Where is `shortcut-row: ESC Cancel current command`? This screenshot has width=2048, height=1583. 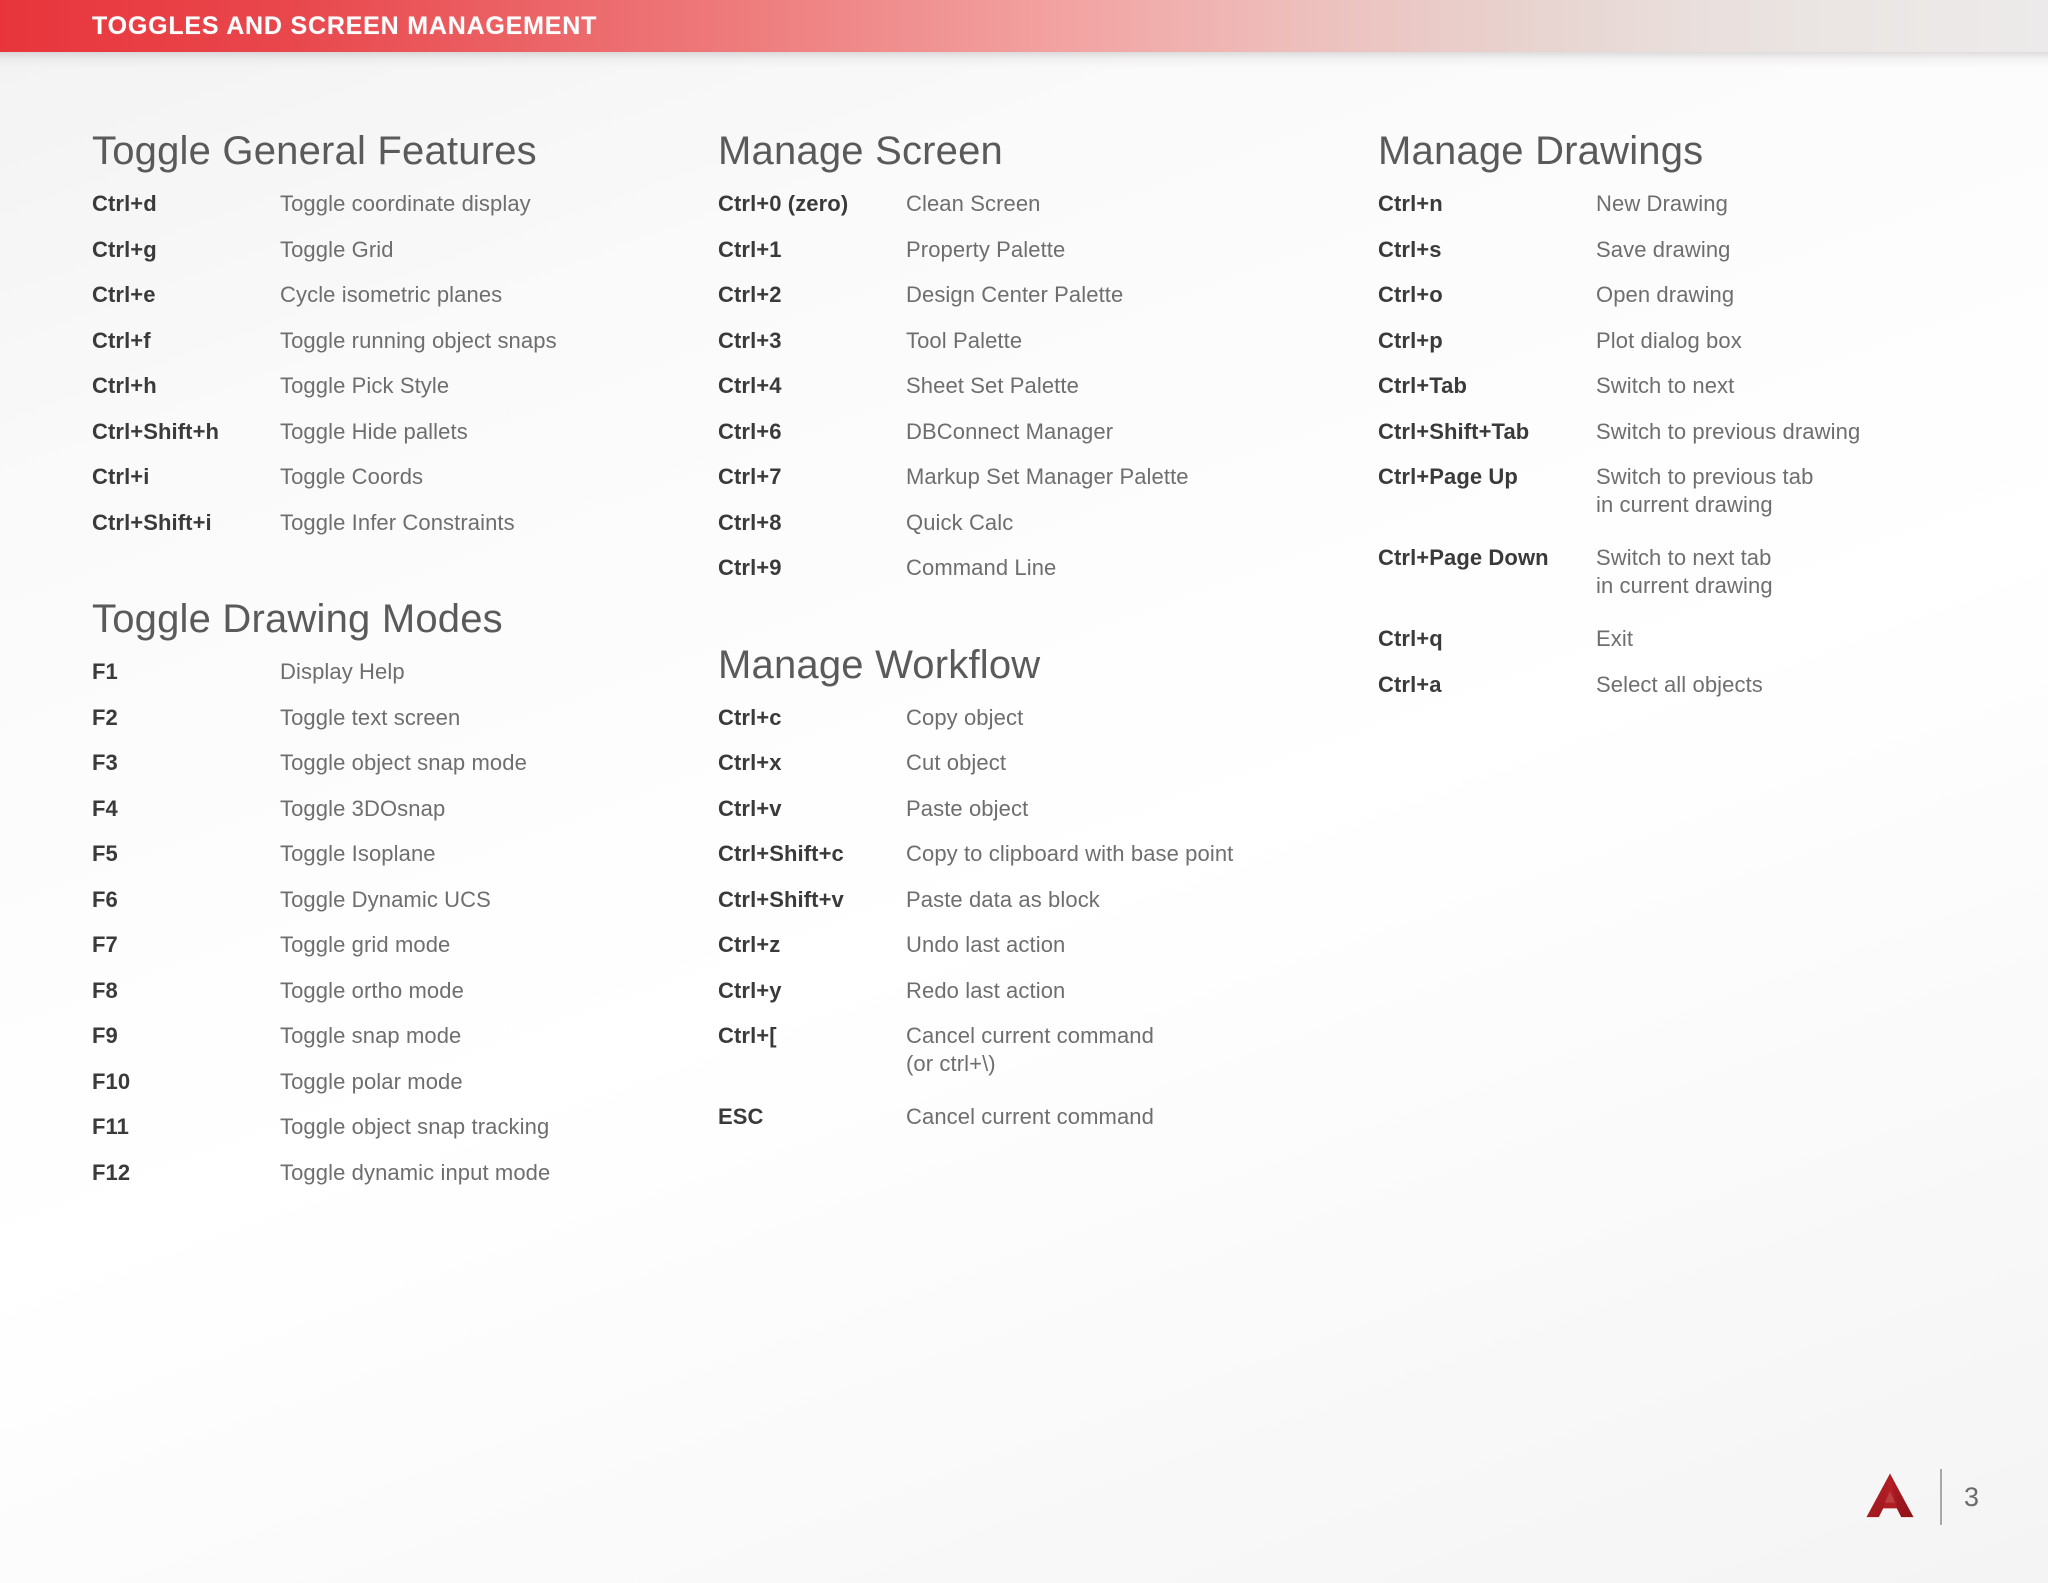
shortcut-row: ESC Cancel current command is located at coordinates (1019, 1117).